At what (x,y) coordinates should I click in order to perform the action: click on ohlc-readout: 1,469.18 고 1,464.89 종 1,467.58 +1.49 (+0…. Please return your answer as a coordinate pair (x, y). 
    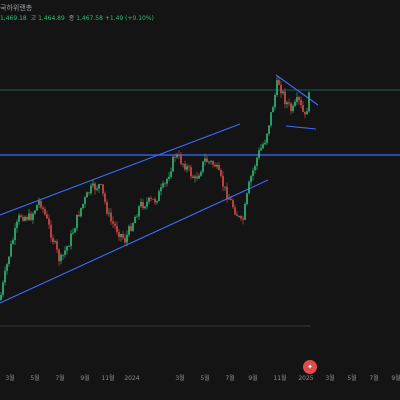
    Looking at the image, I should click on (77, 19).